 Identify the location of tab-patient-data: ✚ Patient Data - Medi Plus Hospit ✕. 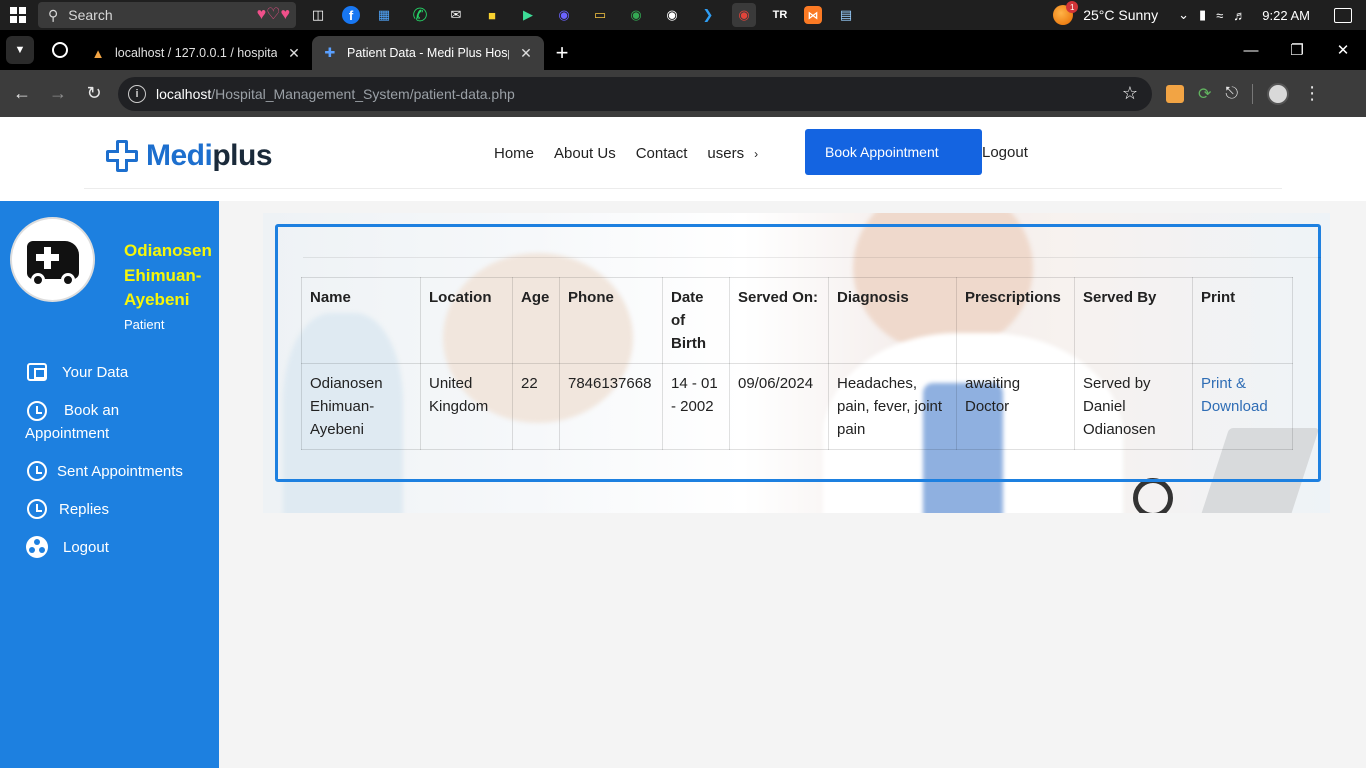
(428, 53).